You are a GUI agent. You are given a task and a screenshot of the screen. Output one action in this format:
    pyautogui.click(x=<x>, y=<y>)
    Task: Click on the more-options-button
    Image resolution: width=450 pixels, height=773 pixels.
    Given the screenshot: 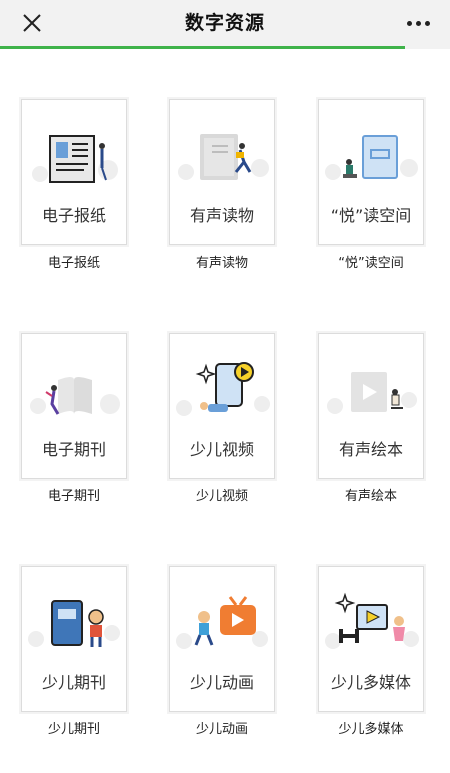 What is the action you would take?
    pyautogui.click(x=418, y=23)
    